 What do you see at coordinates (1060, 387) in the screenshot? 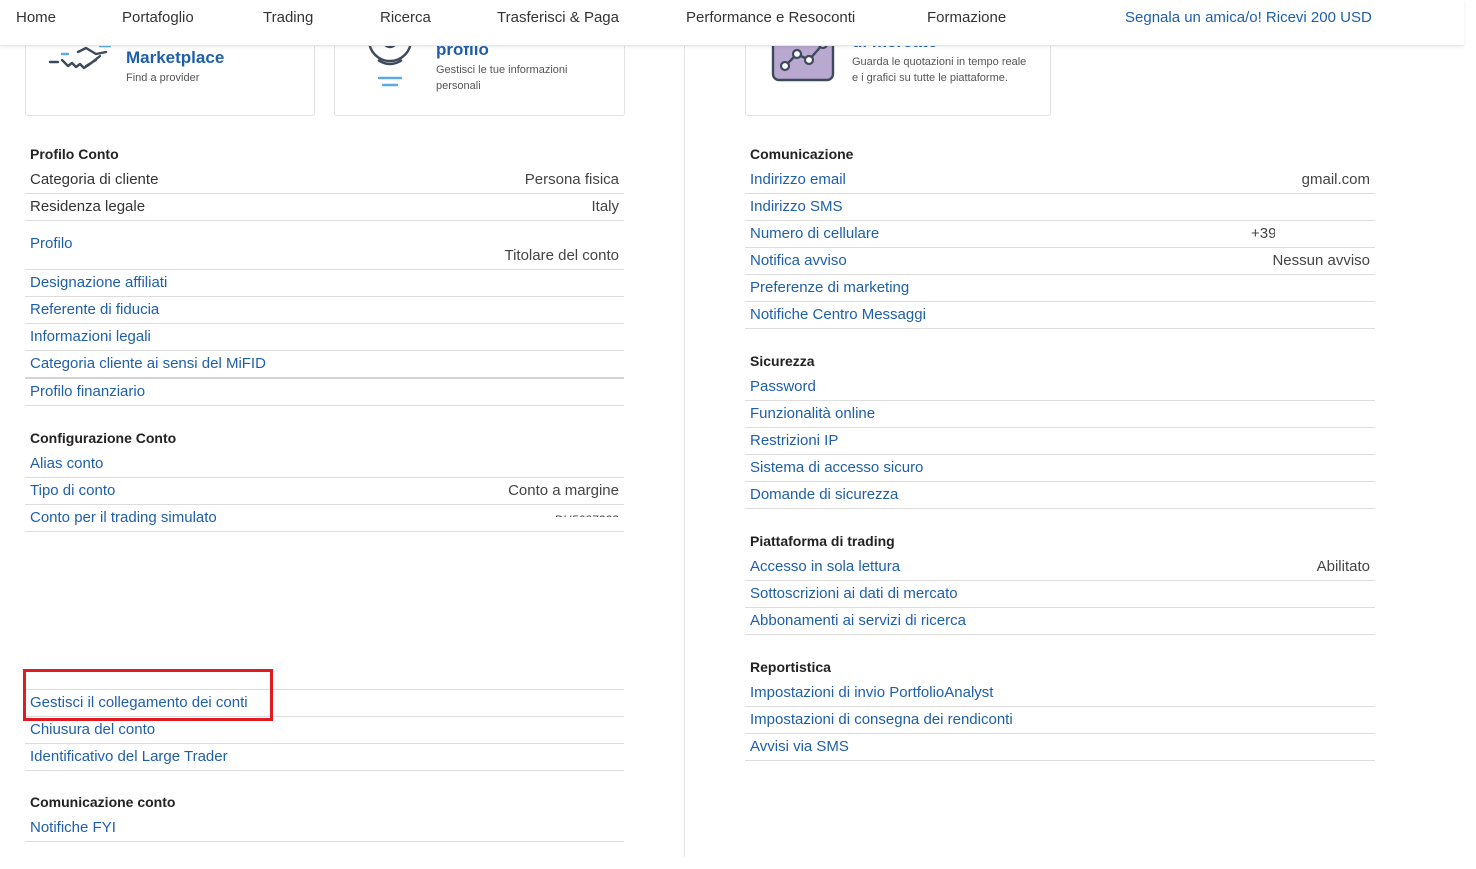
I see `list-item: Password` at bounding box center [1060, 387].